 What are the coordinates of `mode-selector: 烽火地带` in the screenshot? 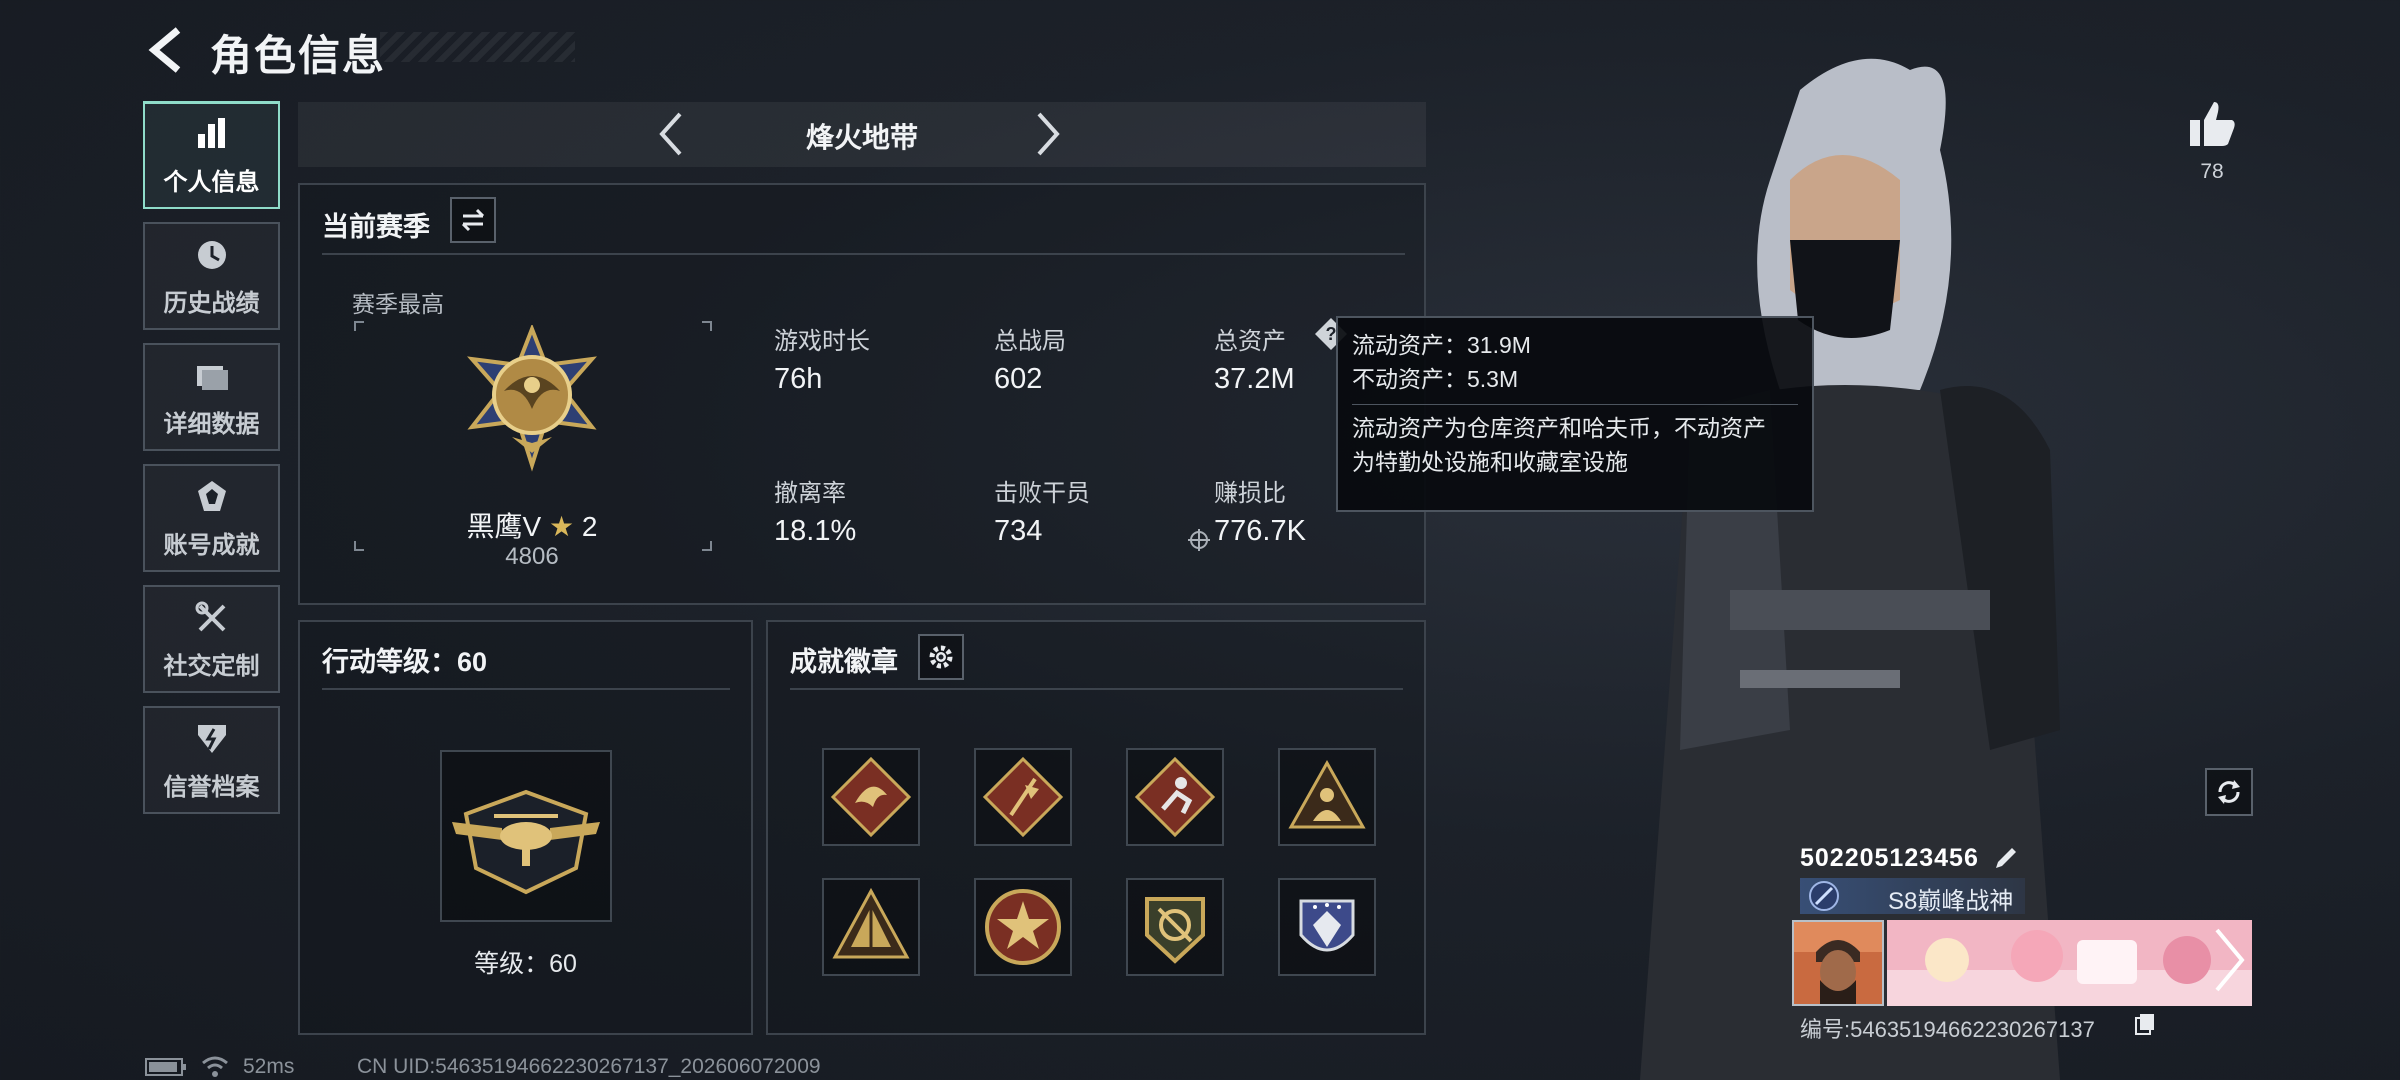 It's located at (862, 134).